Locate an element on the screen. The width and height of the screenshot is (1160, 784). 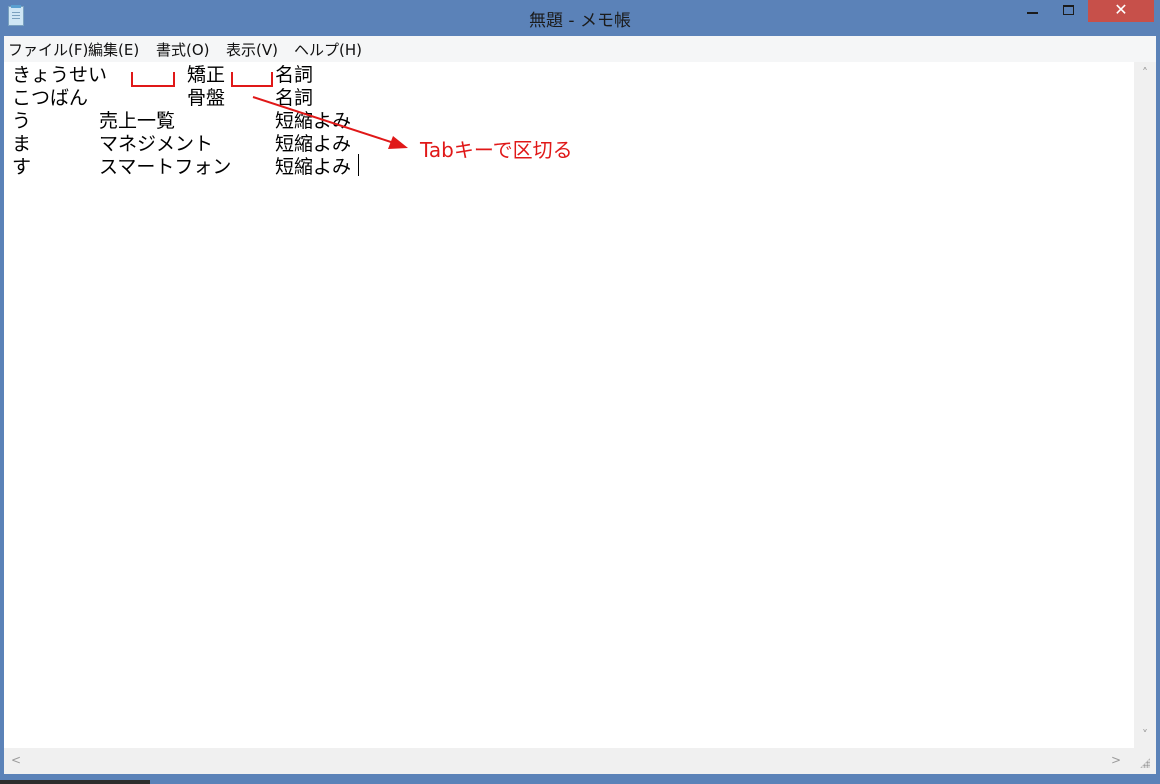
vertical-scrollbar: ˄ ˅ is located at coordinates (1145, 405).